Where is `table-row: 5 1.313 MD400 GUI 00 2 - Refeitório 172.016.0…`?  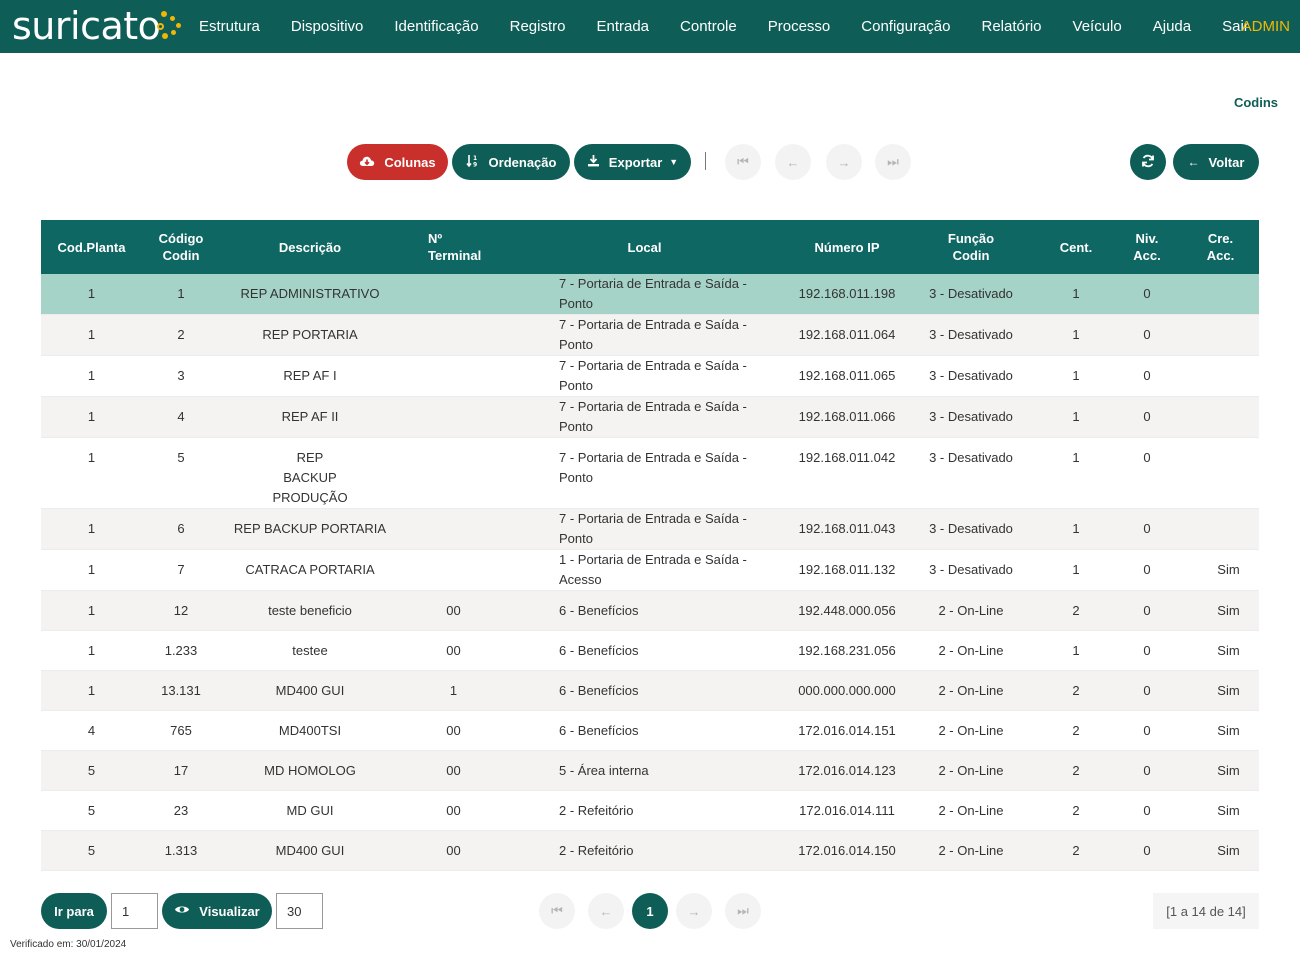 table-row: 5 1.313 MD400 GUI 00 2 - Refeitório 172.016.0… is located at coordinates (650, 850).